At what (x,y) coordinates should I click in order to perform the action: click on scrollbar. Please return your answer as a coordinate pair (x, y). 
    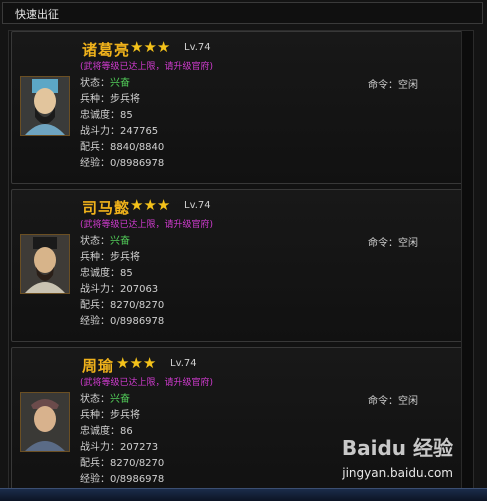
    Looking at the image, I should click on (467, 266).